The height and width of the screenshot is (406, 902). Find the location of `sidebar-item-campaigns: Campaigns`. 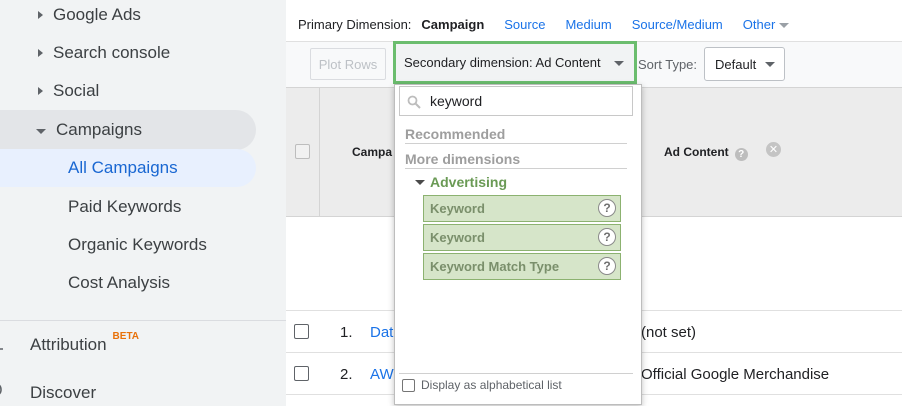

sidebar-item-campaigns: Campaigns is located at coordinates (89, 130).